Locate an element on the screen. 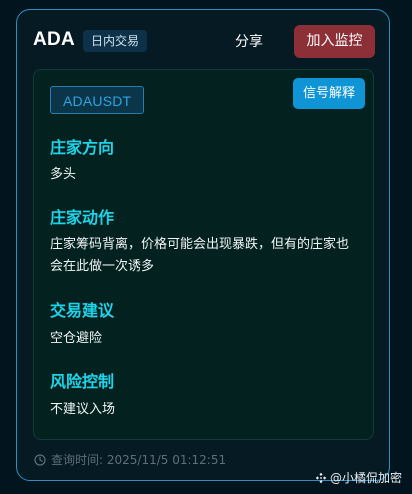 The width and height of the screenshot is (412, 494). query-time-text: 查询时间: 2025/11/5 01:12:51 is located at coordinates (139, 460).